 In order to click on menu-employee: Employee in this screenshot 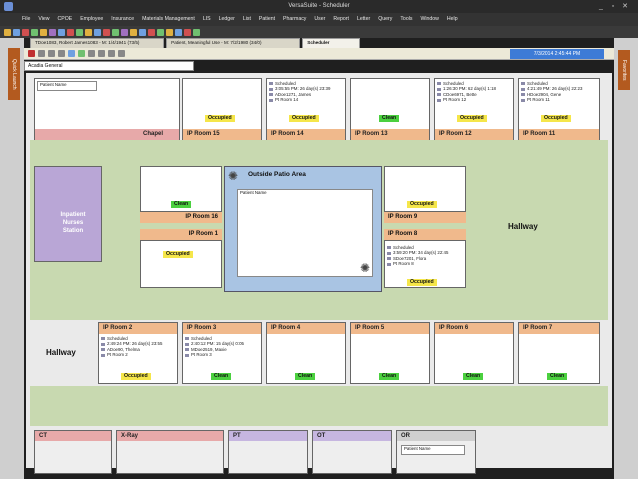, I will do `click(91, 19)`.